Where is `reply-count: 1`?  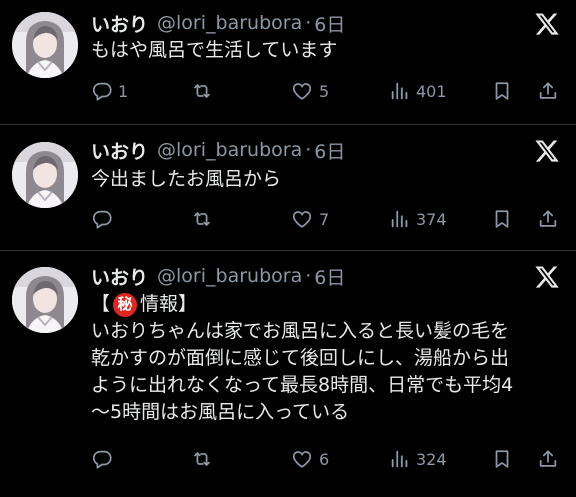
reply-count: 1 is located at coordinates (123, 91).